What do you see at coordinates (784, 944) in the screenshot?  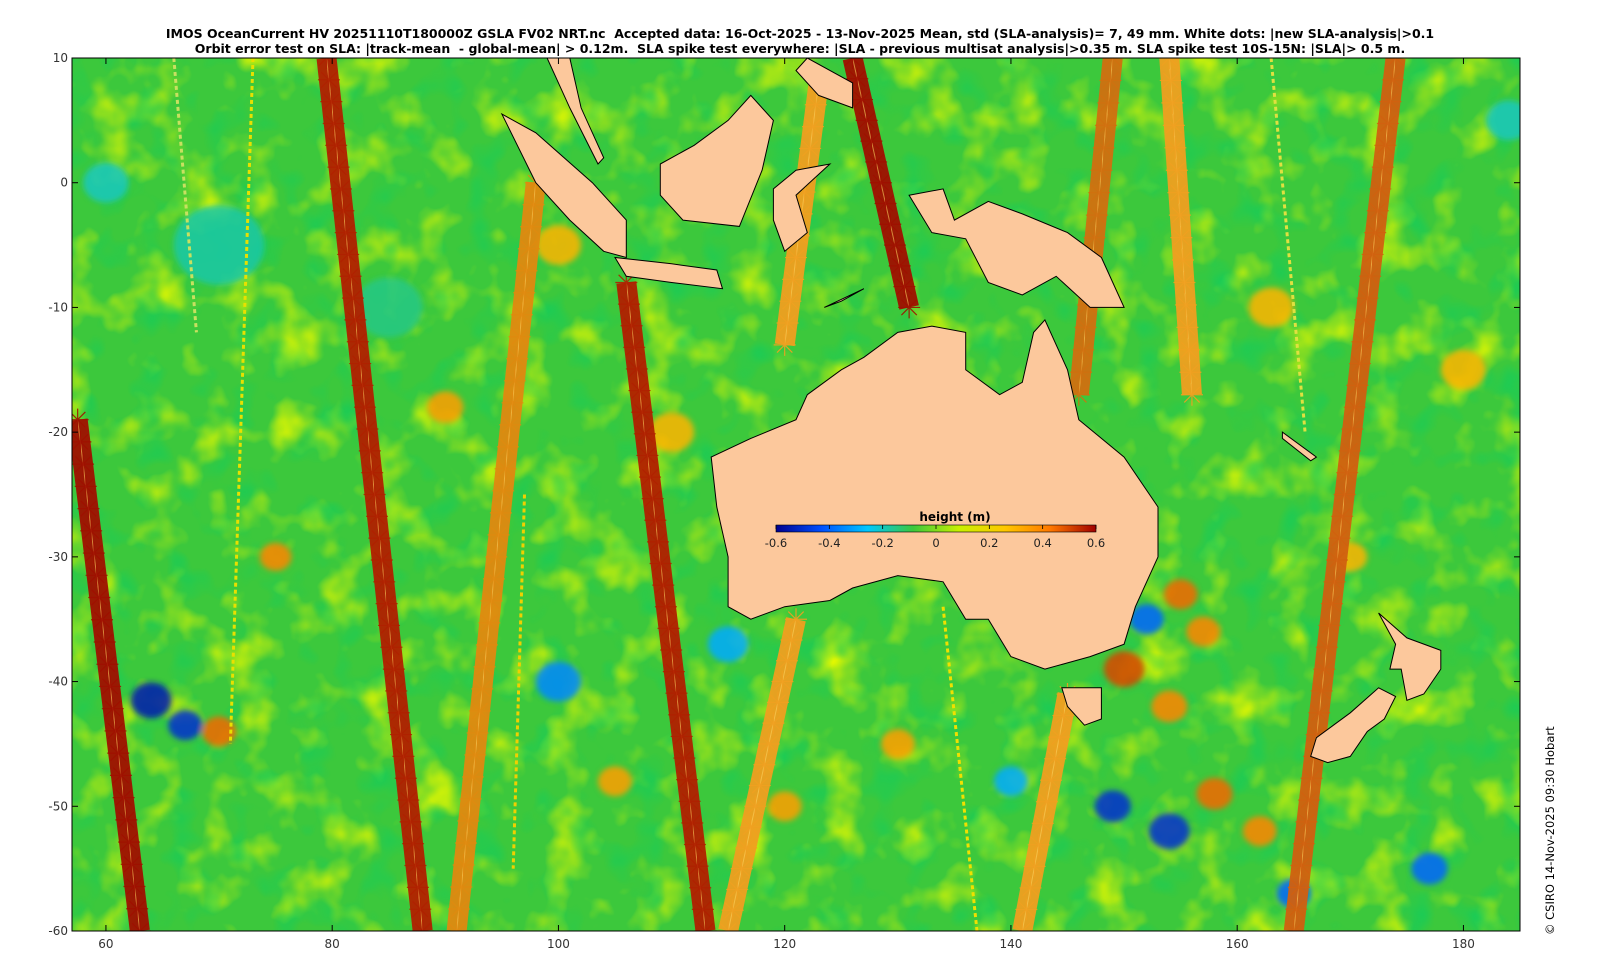 I see `x-tick-label: 120` at bounding box center [784, 944].